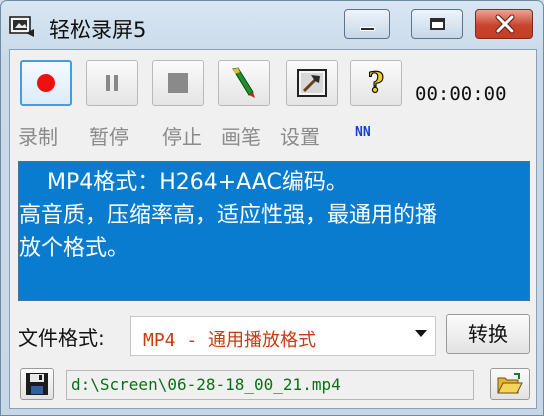 The image size is (544, 416). I want to click on description-line: 高音质，压缩率高，适应性强，最通用的播, so click(228, 215).